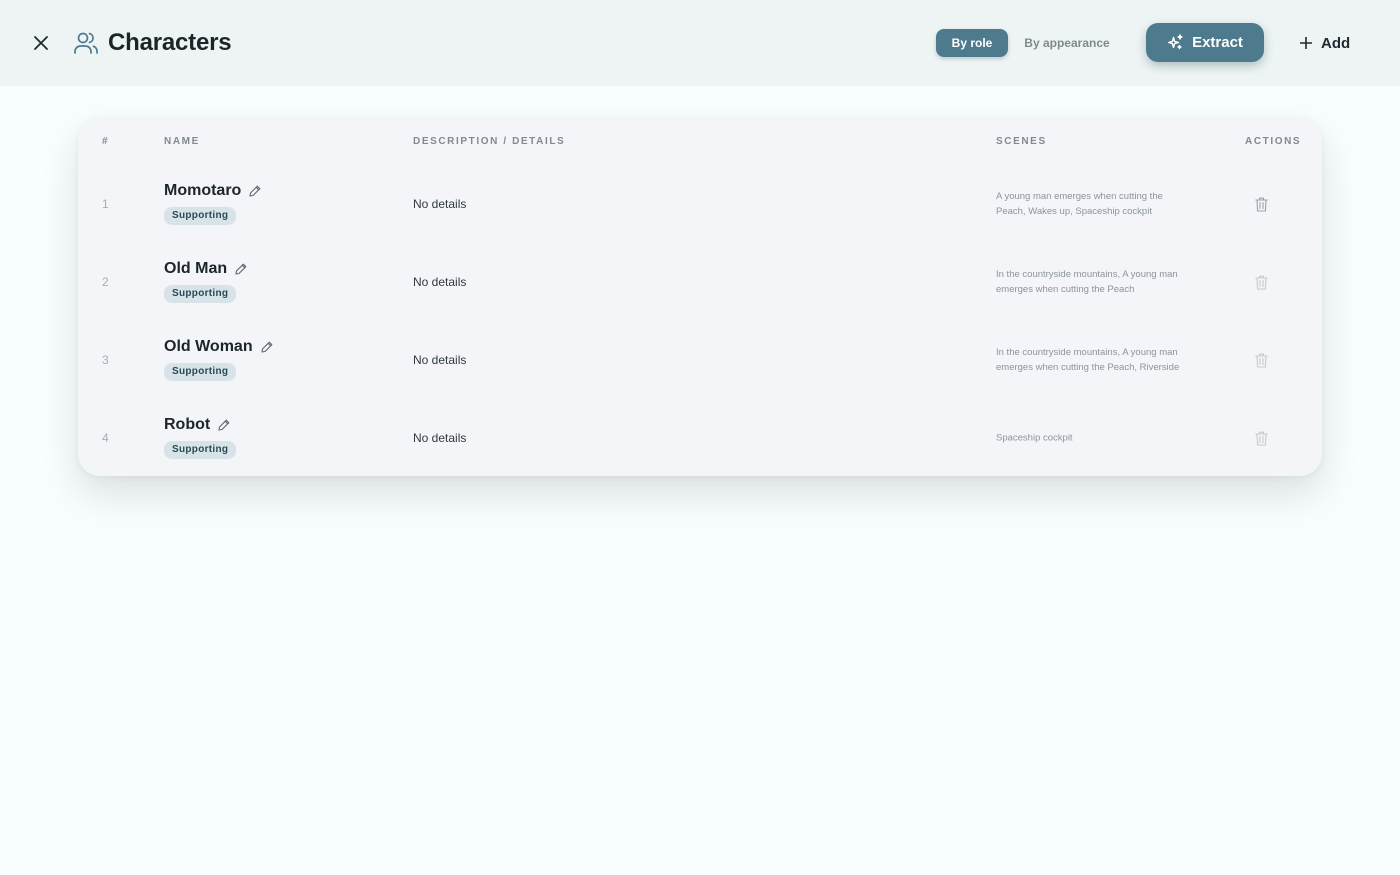 The height and width of the screenshot is (875, 1400). Describe the element at coordinates (1021, 141) in the screenshot. I see `column-header-scenes: SCENES` at that location.